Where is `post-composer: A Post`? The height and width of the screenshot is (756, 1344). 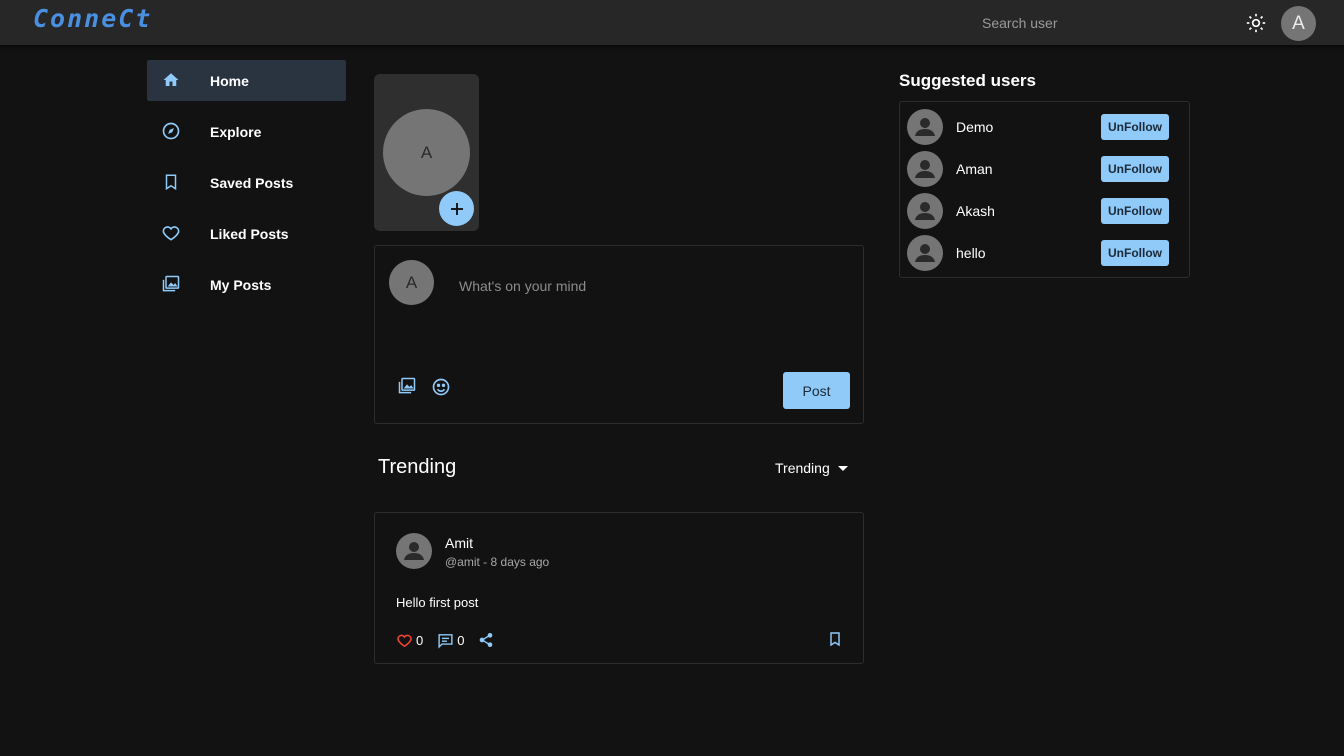 post-composer: A Post is located at coordinates (619, 334).